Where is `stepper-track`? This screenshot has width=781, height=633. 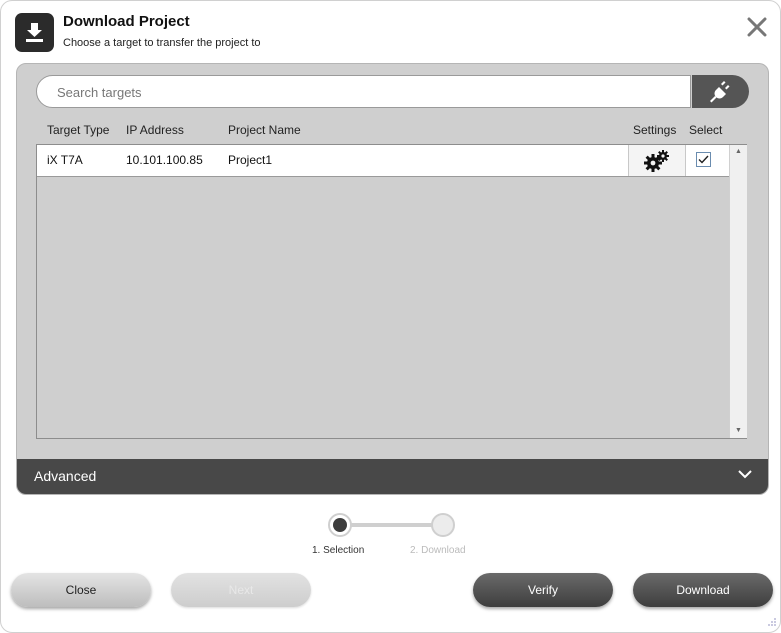 stepper-track is located at coordinates (392, 525).